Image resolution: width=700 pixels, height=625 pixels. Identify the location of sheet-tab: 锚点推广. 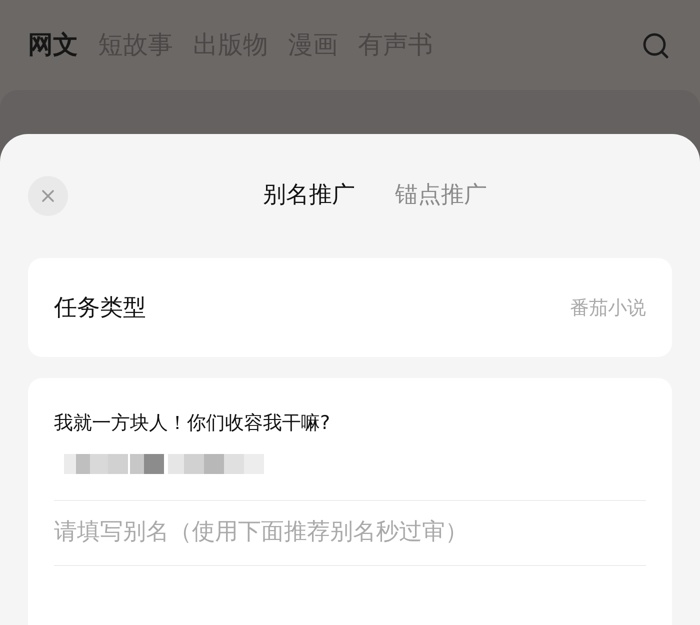
(441, 194).